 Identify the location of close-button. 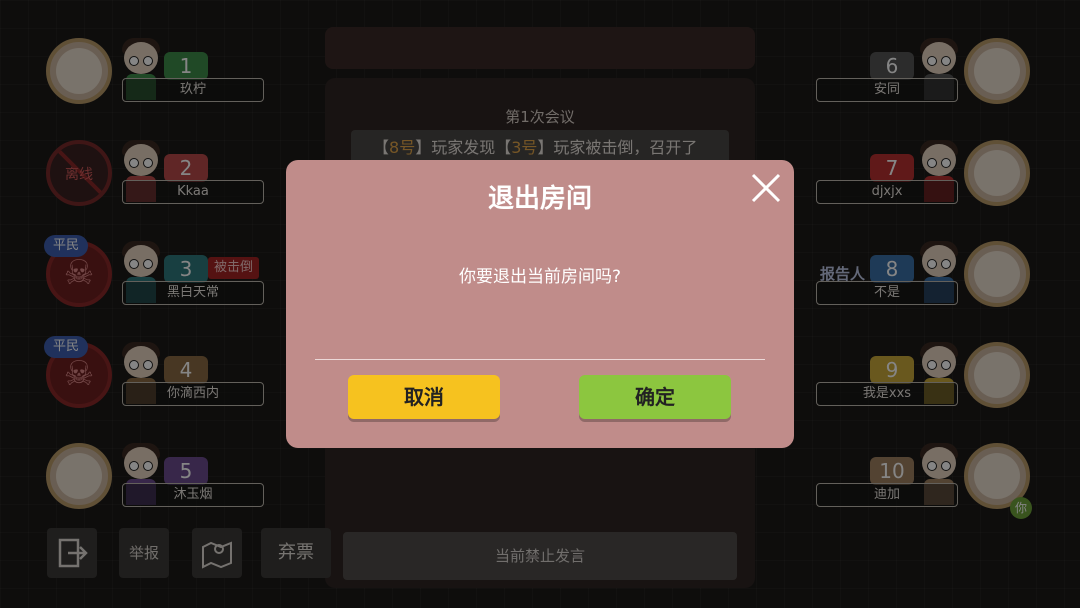
(766, 188).